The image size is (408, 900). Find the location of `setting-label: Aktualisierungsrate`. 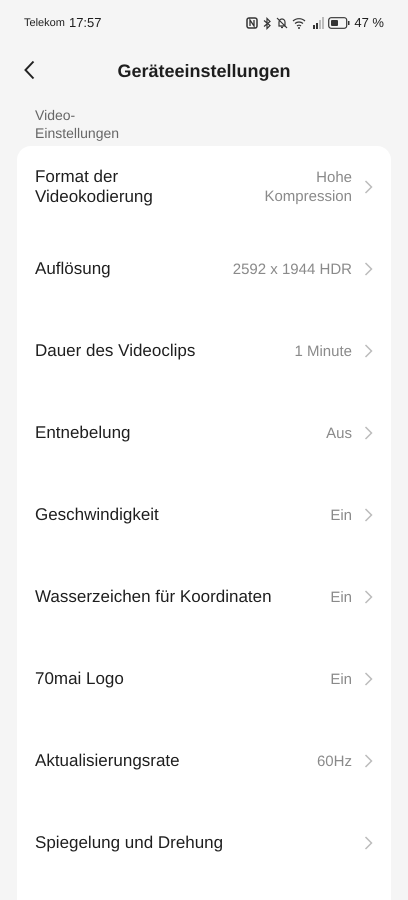

setting-label: Aktualisierungsrate is located at coordinates (107, 761).